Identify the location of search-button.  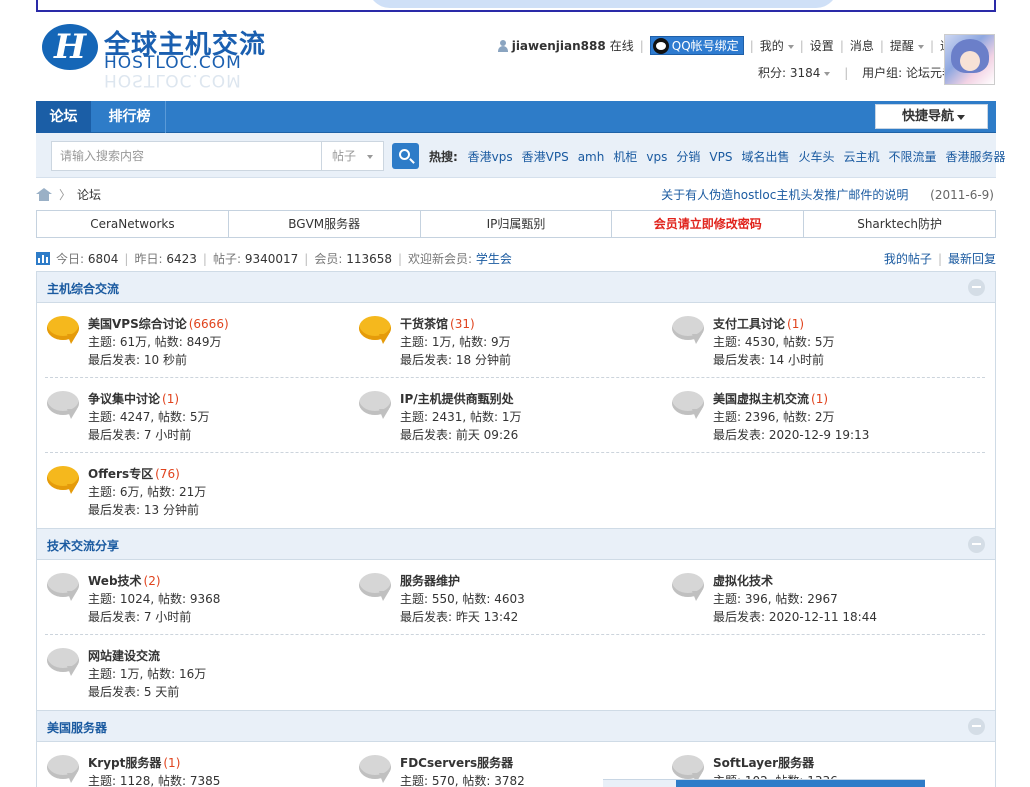
(405, 156).